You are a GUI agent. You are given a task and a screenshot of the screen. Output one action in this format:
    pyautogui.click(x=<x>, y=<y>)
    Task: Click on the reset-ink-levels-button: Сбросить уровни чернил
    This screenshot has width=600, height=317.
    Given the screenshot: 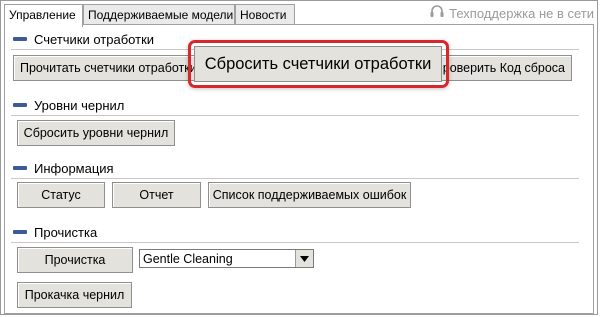 What is the action you would take?
    pyautogui.click(x=96, y=133)
    